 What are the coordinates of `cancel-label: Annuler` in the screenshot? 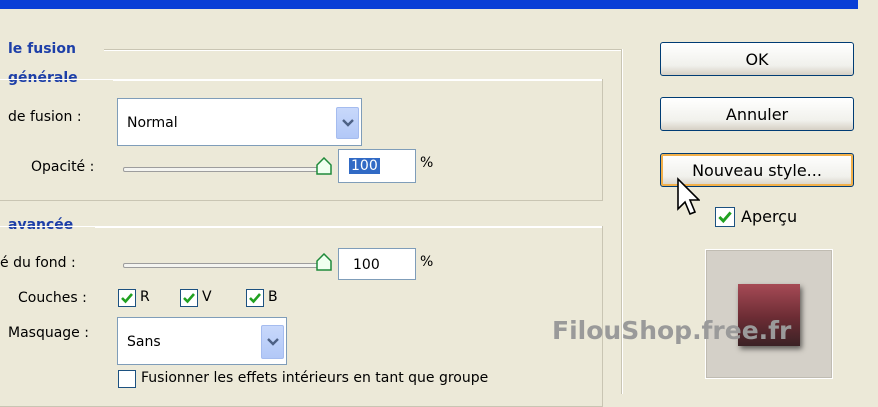 It's located at (757, 114).